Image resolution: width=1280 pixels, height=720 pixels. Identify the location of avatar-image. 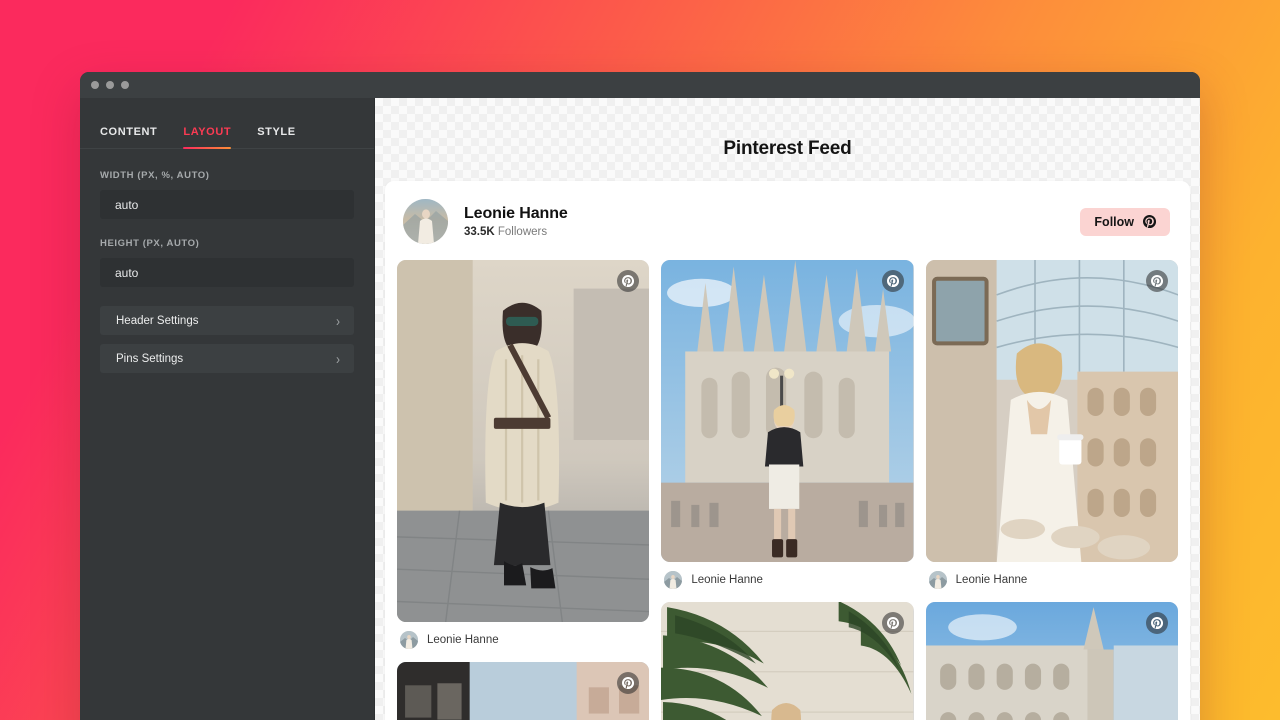
(425, 221).